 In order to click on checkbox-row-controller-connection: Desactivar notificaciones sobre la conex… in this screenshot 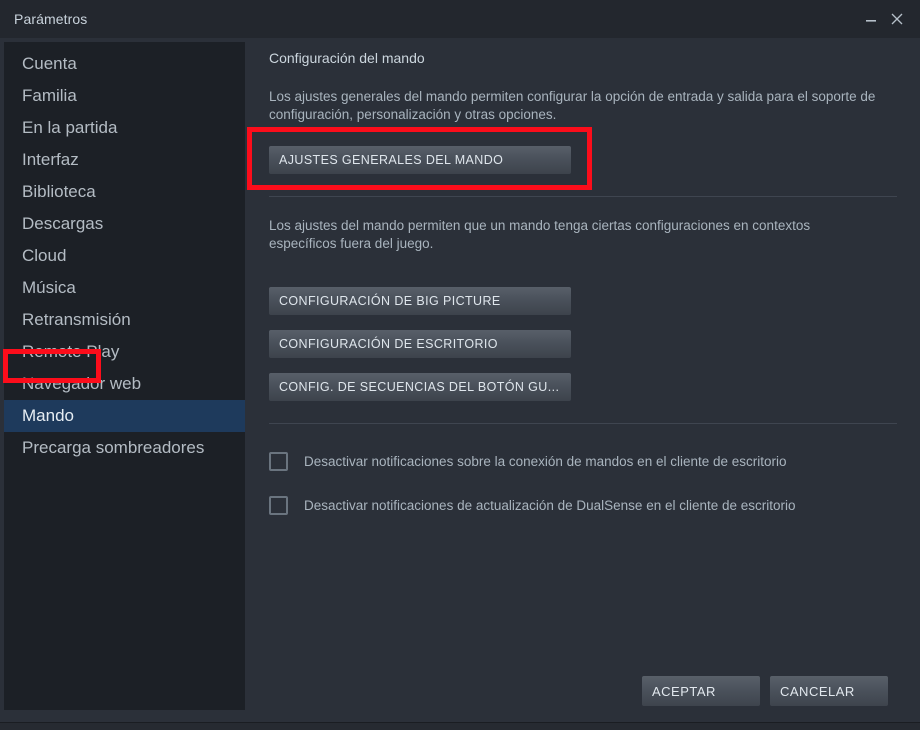, I will do `click(577, 461)`.